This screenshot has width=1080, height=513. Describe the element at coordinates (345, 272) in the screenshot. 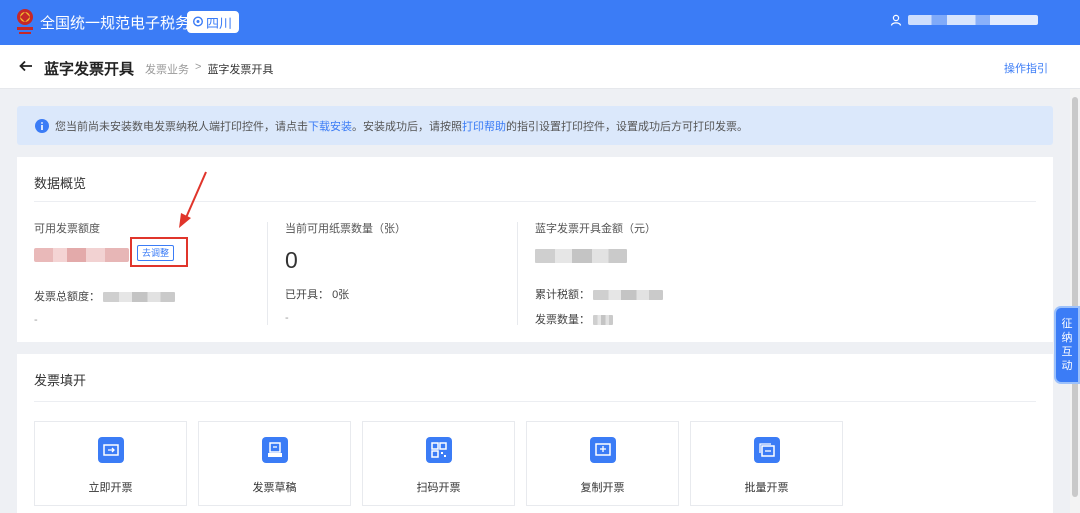

I see `paper-invoice-column: 当前可用纸票数量（张） 0 已开具： 0张 -` at that location.